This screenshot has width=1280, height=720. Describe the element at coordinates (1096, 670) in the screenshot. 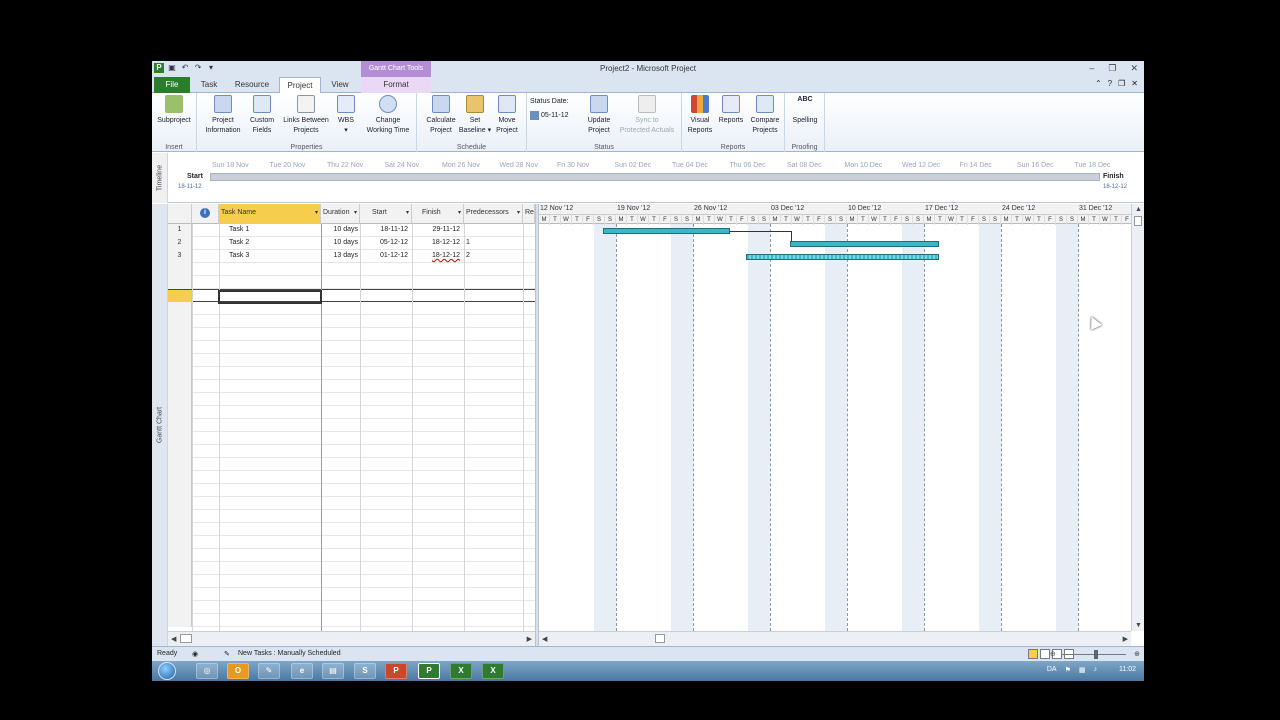

I see `tray-volume-icon: ♪` at that location.